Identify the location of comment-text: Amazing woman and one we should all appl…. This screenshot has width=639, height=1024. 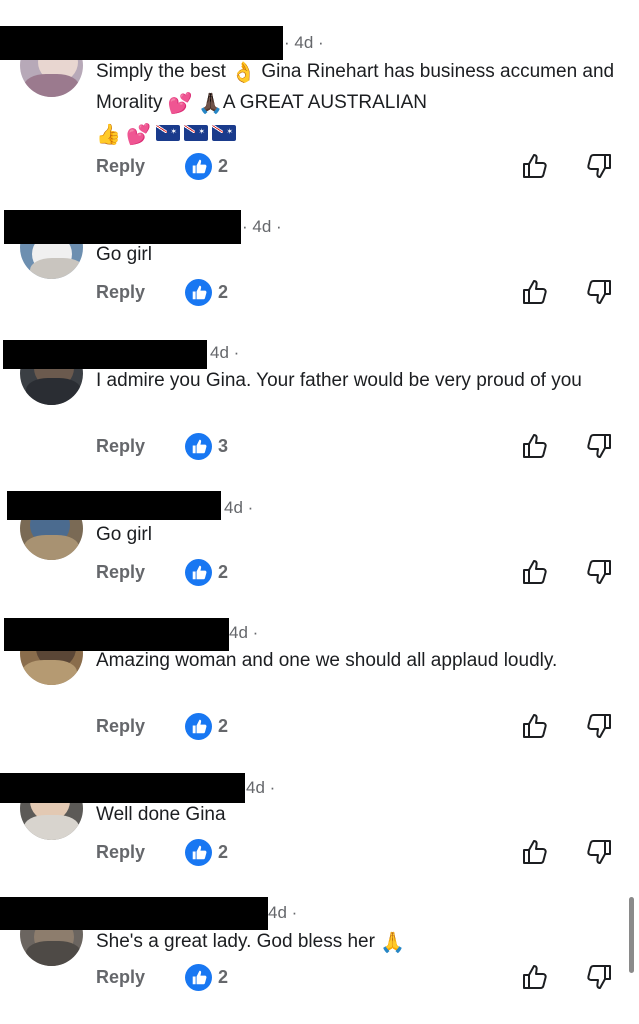
(327, 660).